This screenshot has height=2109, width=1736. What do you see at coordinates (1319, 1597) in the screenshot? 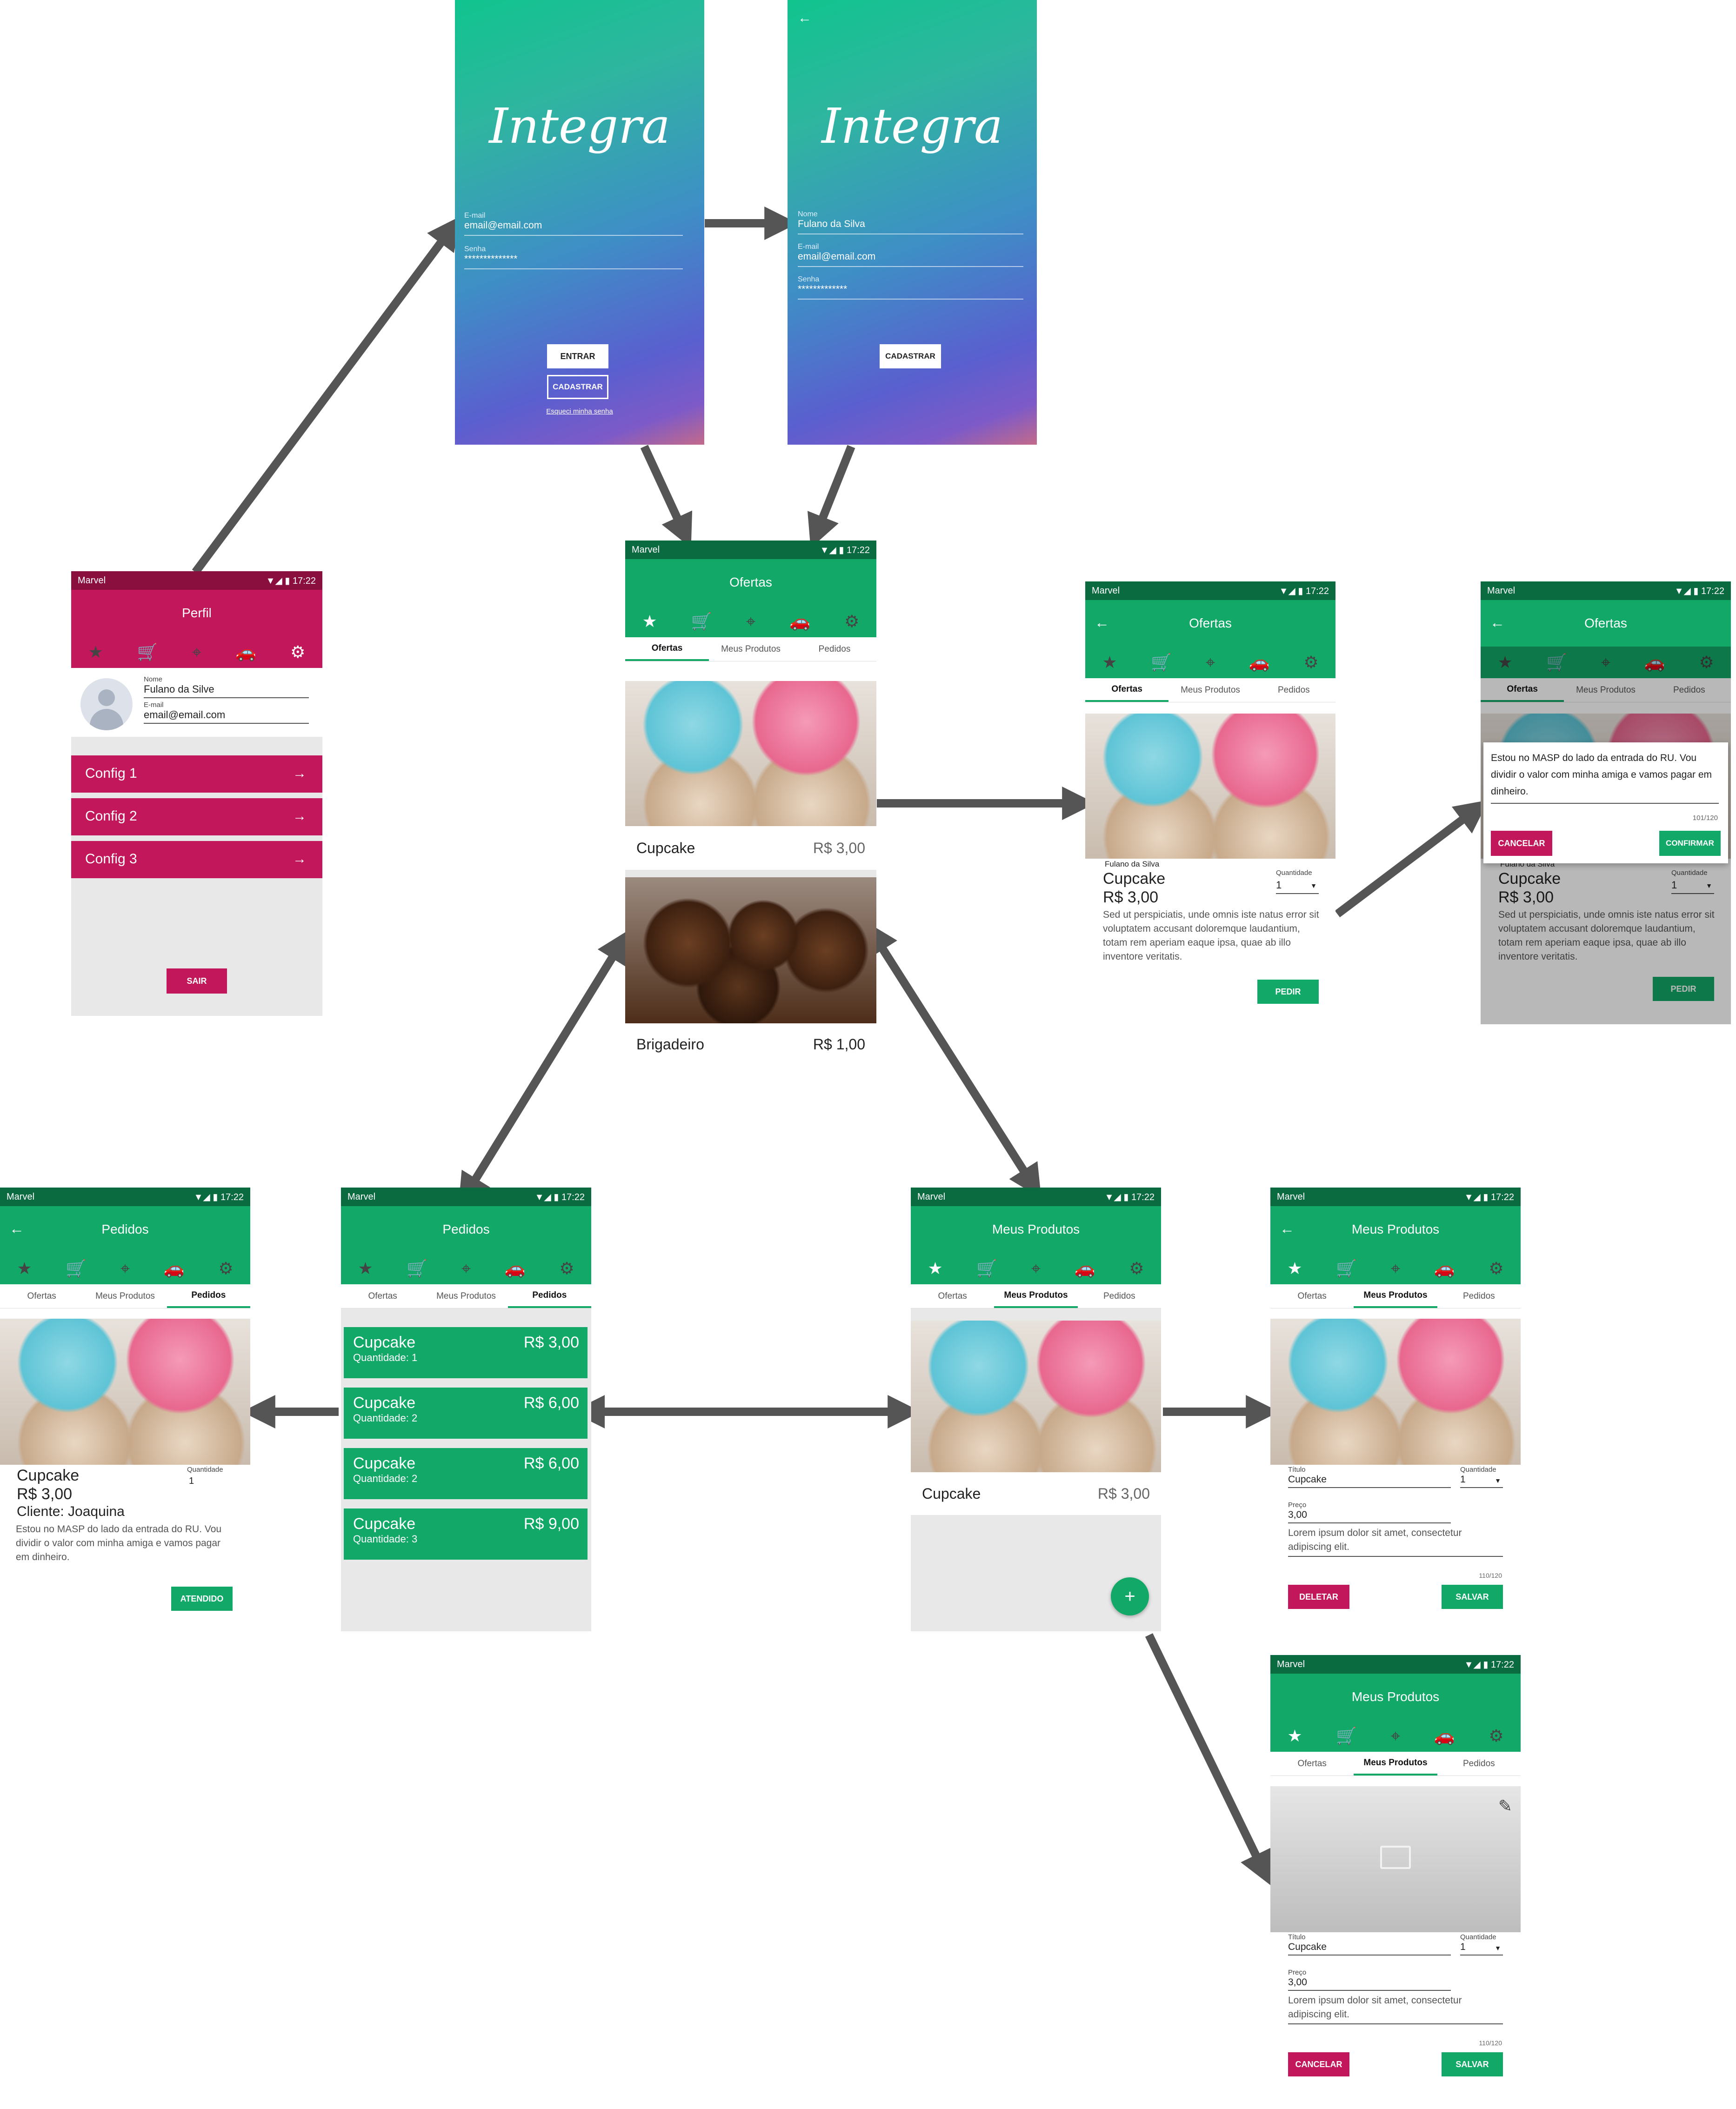
I see `delete-button: DELETAR` at bounding box center [1319, 1597].